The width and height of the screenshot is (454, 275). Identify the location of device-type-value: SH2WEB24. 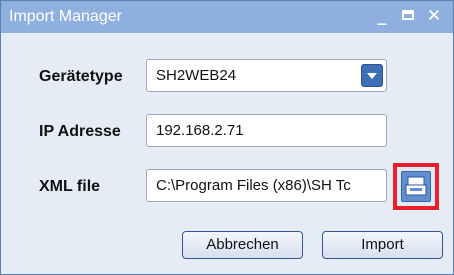
(196, 75).